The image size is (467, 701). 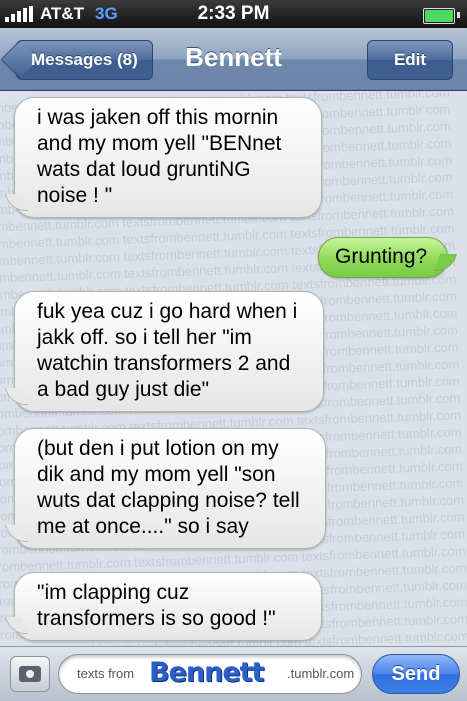 I want to click on battery-icon, so click(x=439, y=16).